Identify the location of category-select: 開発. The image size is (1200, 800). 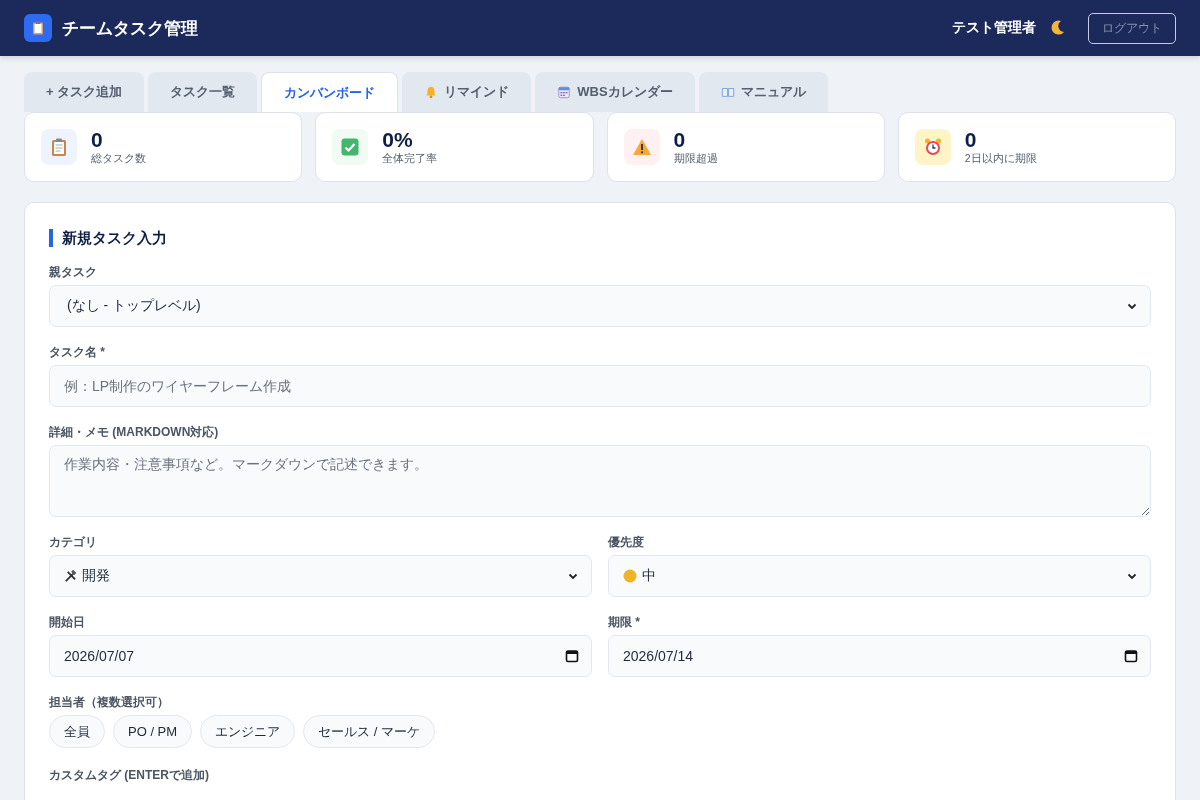
(320, 576).